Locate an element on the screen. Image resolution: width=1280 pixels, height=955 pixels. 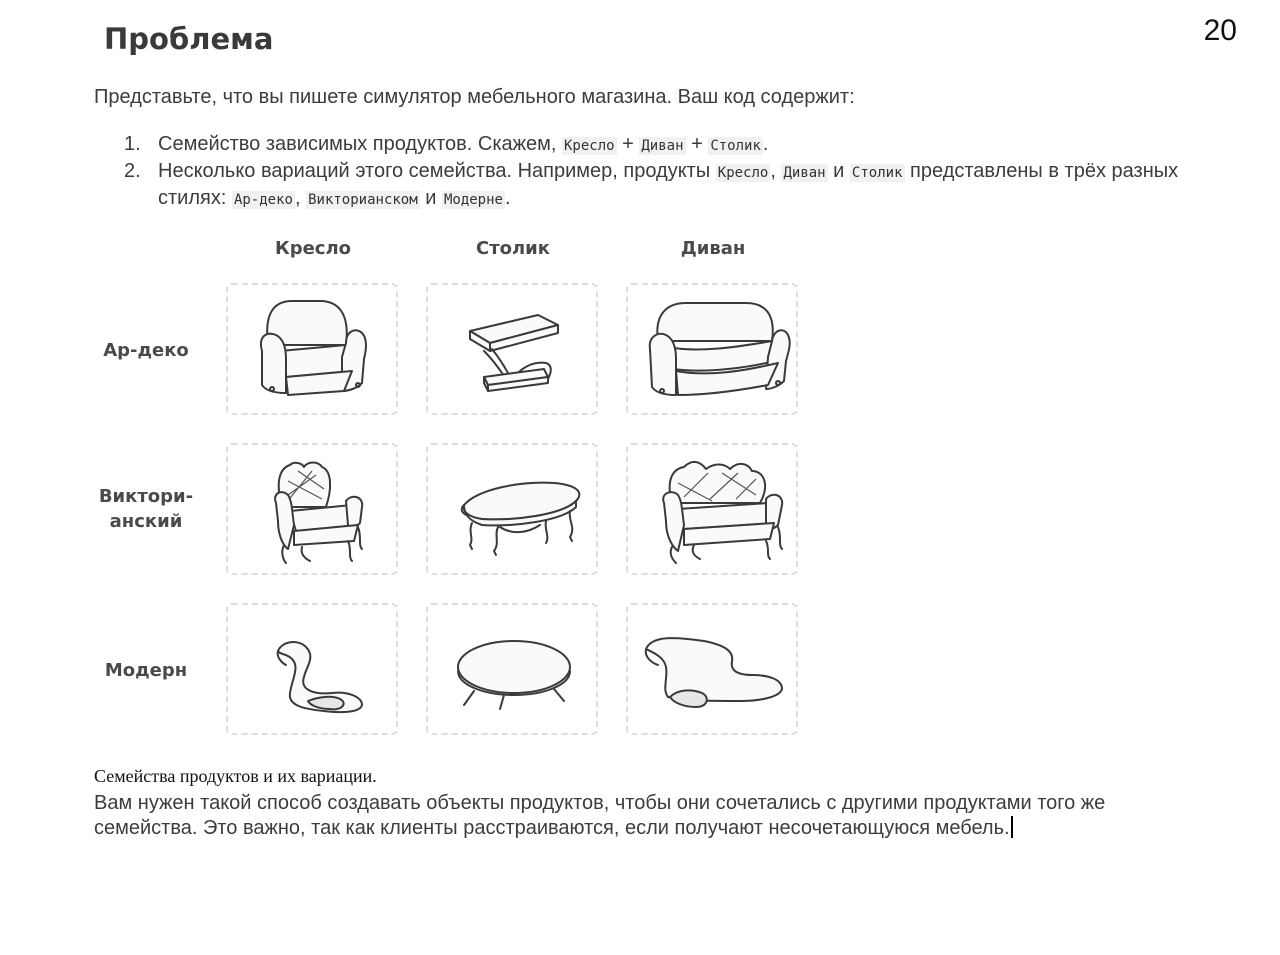
cell-modern-table is located at coordinates (512, 669).